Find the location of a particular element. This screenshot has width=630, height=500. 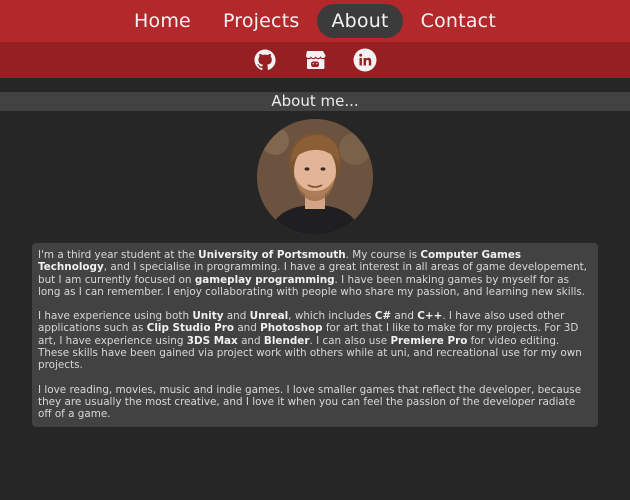

spacer is located at coordinates (315, 85).